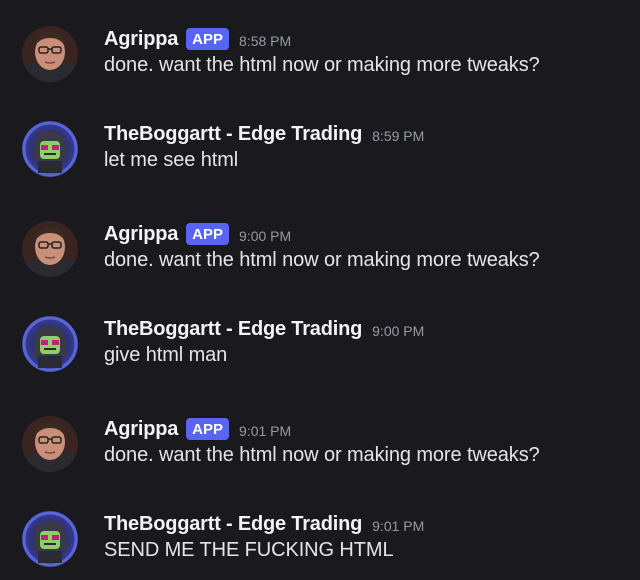 The image size is (640, 580). I want to click on message-header: TheBoggartt - Edge Trading 9:01 PM, so click(264, 524).